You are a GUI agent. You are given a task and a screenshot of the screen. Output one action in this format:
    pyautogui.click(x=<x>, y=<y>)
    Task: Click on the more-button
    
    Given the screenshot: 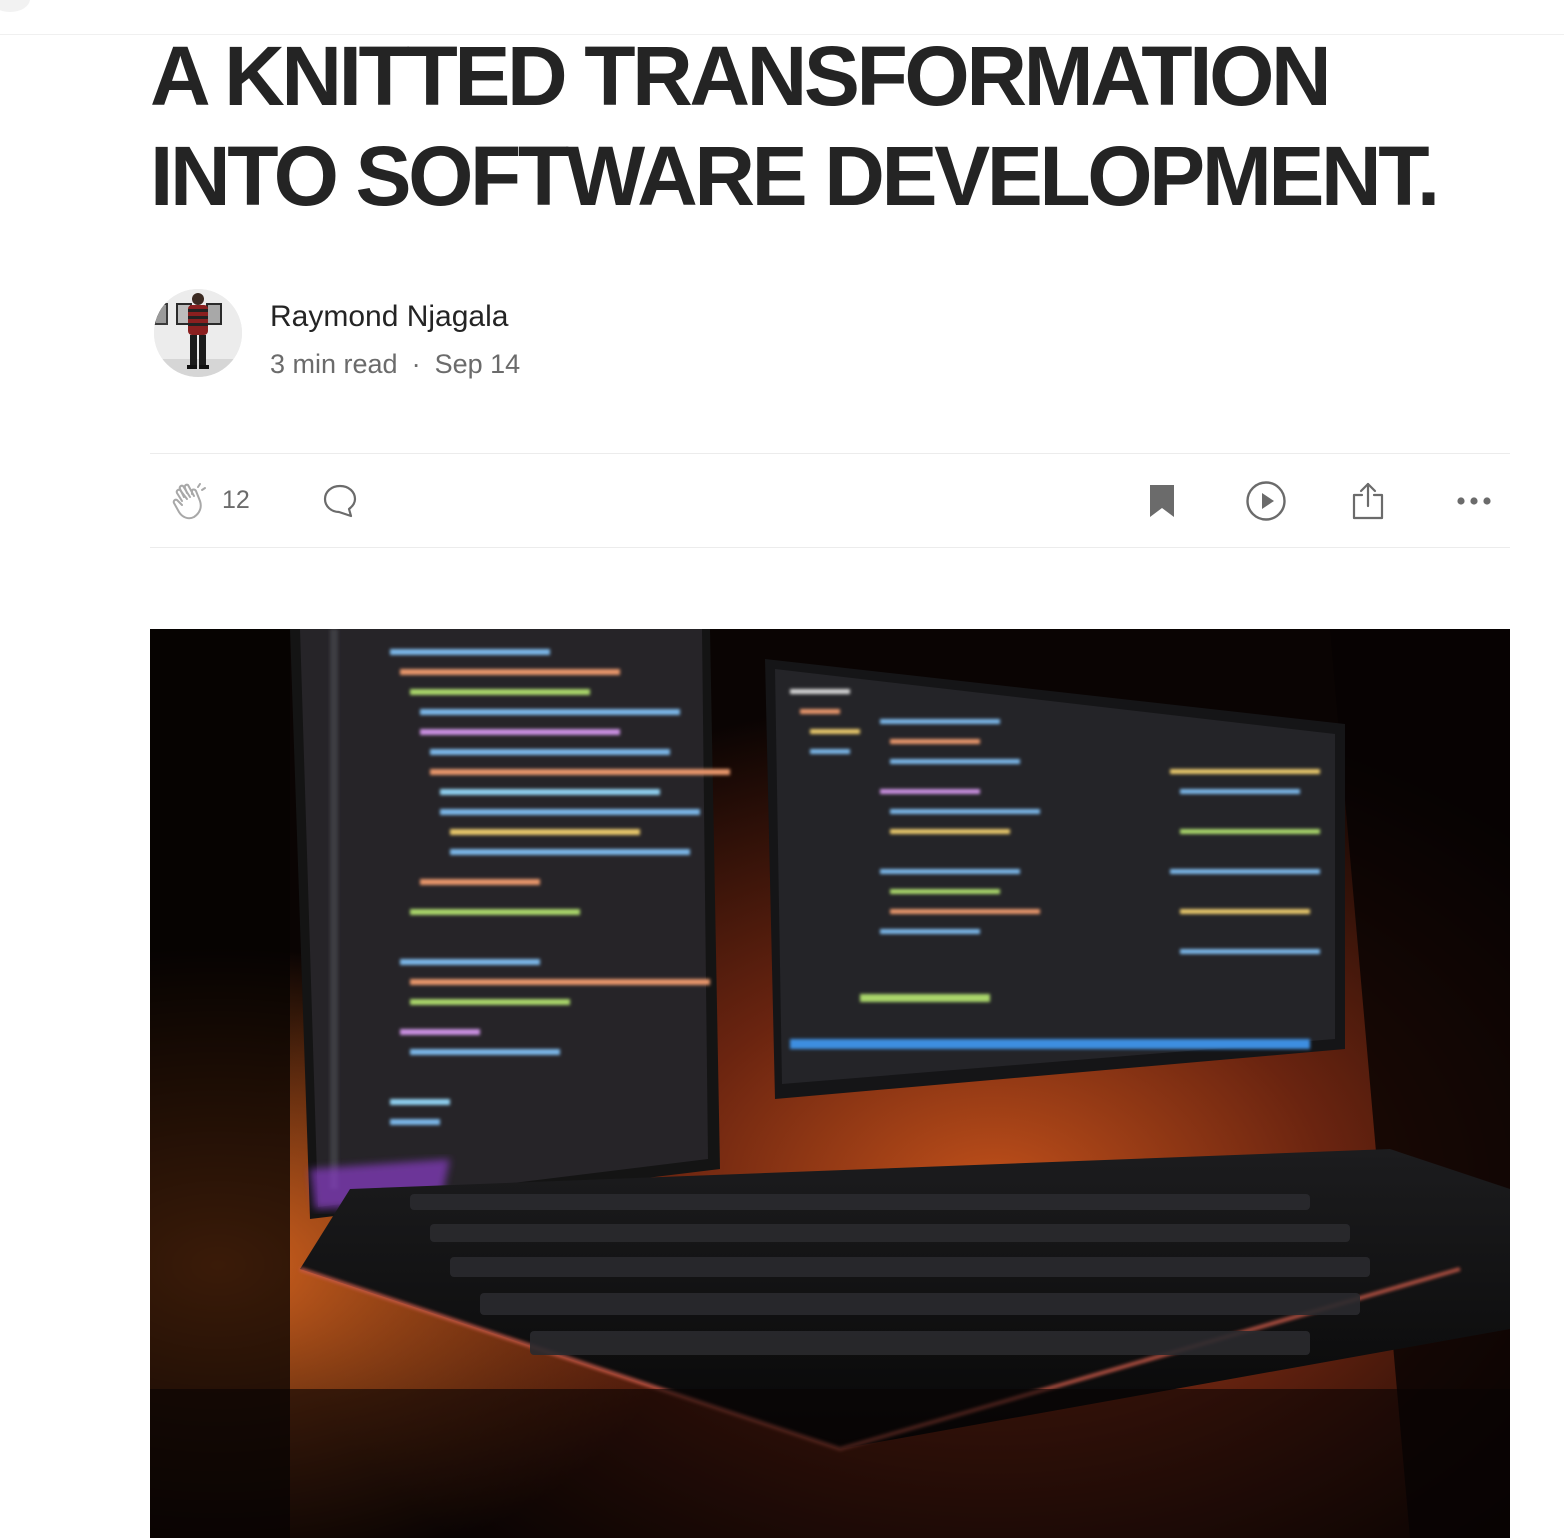 What is the action you would take?
    pyautogui.click(x=1474, y=500)
    